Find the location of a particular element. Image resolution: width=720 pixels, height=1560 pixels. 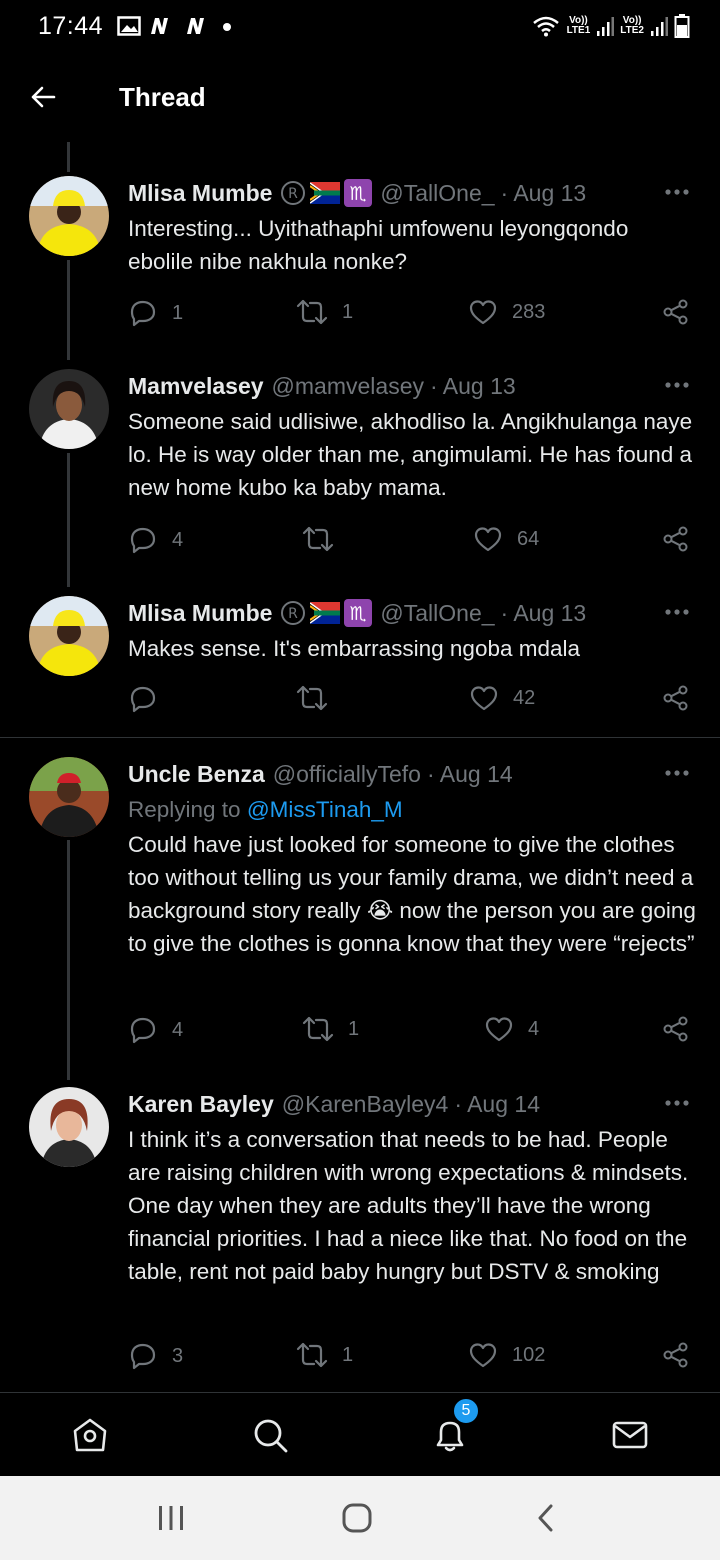

tweet-header: Mamvelasey @mamvelasey · Aug 13 is located at coordinates (412, 386).